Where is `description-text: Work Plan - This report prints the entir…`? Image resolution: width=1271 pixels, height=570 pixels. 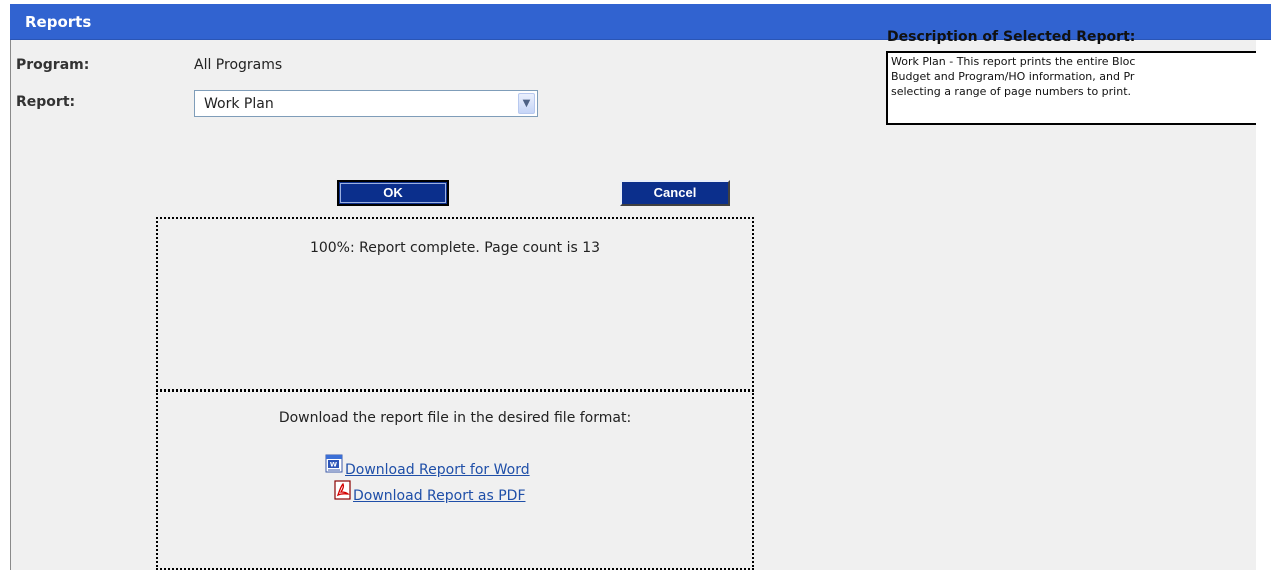
description-text: Work Plan - This report prints the entir… is located at coordinates (1013, 76).